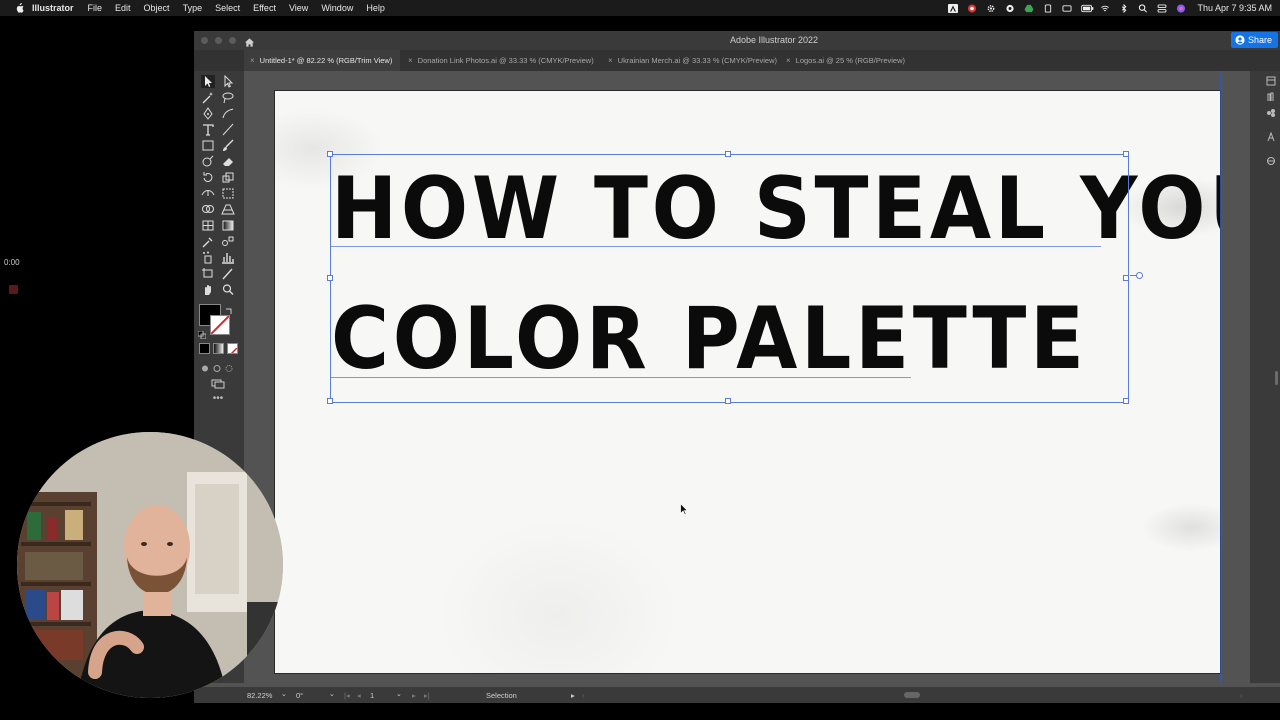  I want to click on bluetooth-icon, so click(1124, 8).